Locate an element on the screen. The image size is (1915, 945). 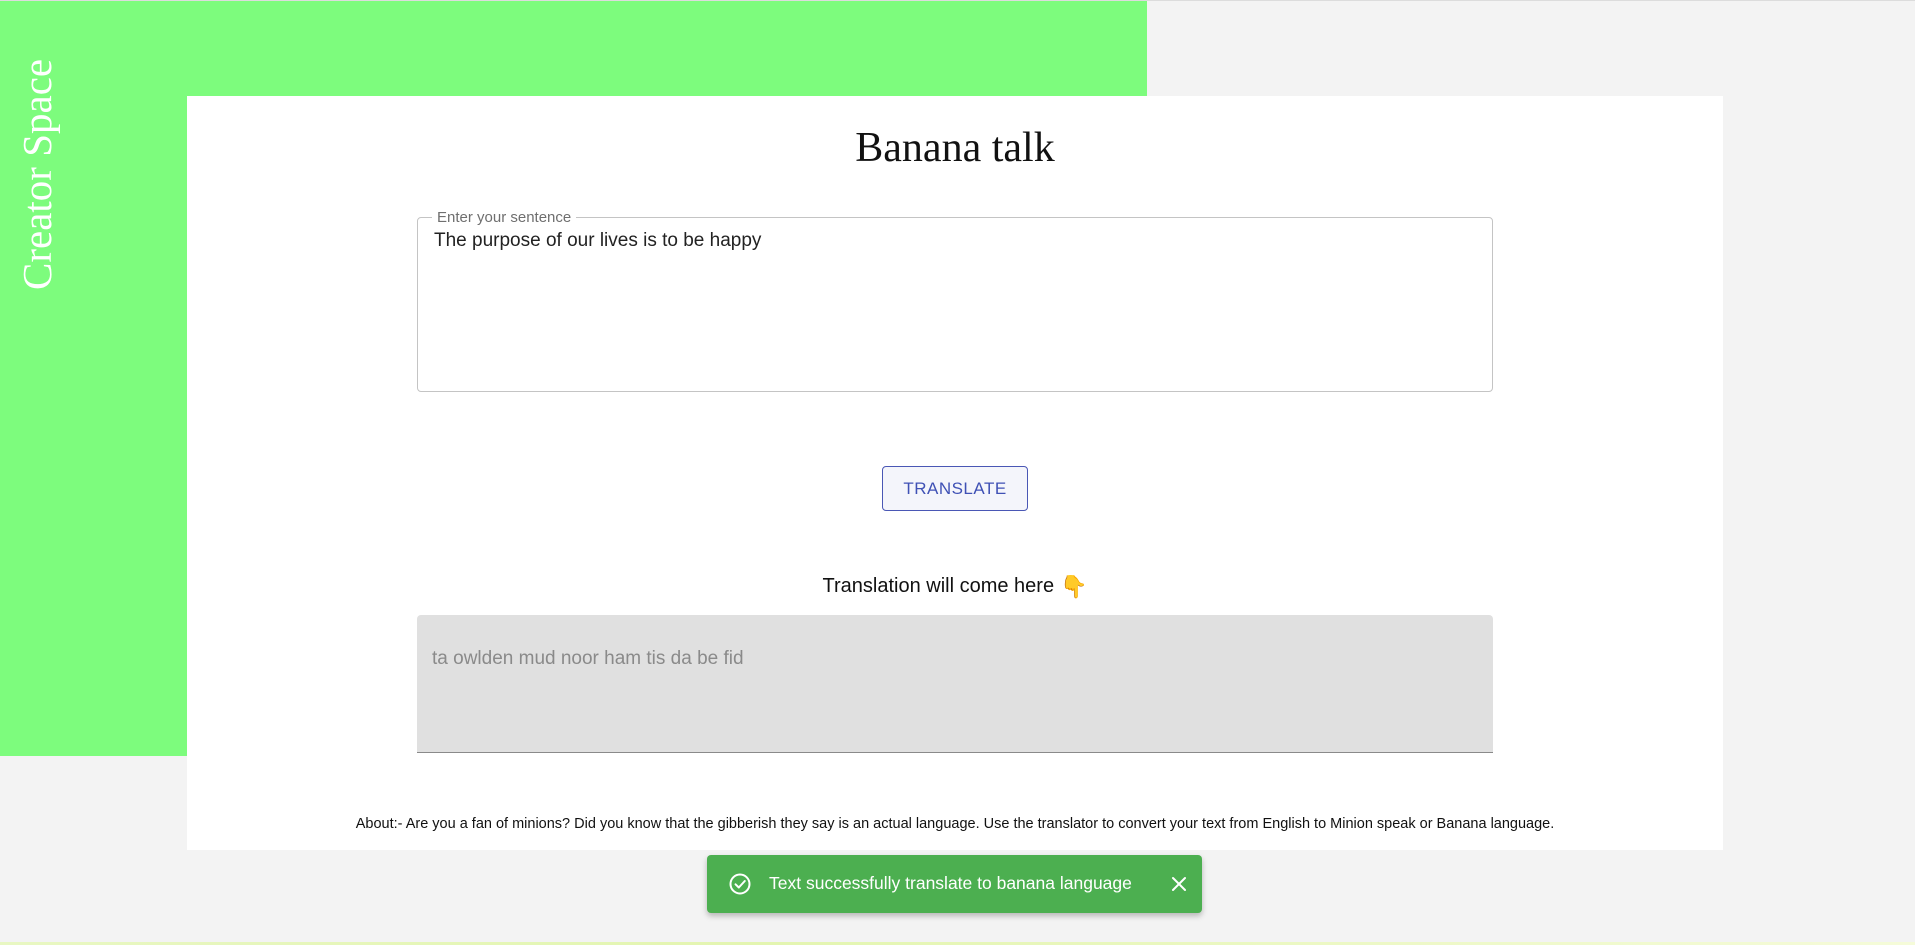
sentence-input: The purpose of our lives is to be happy is located at coordinates (955, 298).